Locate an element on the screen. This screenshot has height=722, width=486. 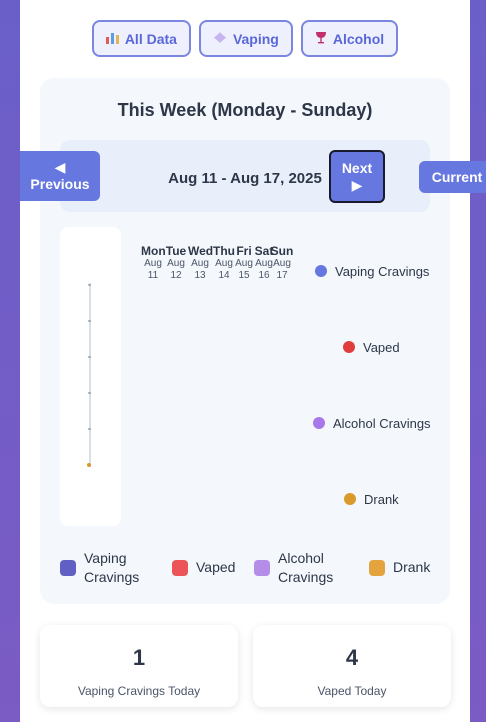
day-date: 12 is located at coordinates (176, 275).